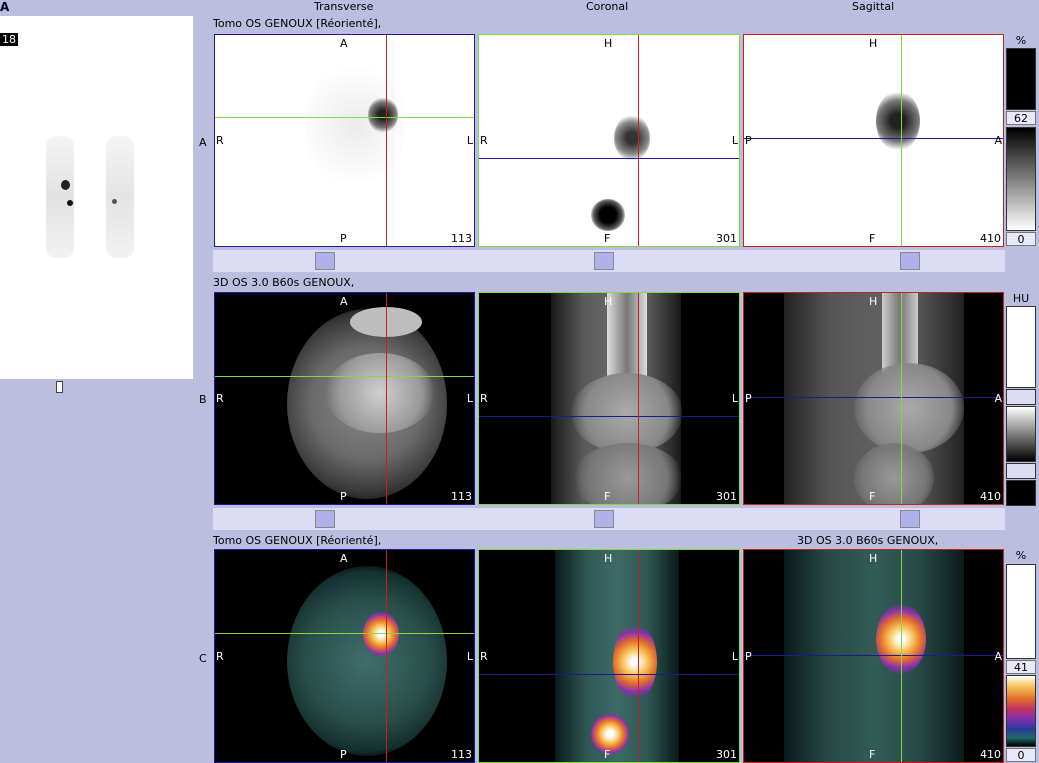  I want to click on row-b-sagittal-viewport: H F P A 410, so click(873, 398).